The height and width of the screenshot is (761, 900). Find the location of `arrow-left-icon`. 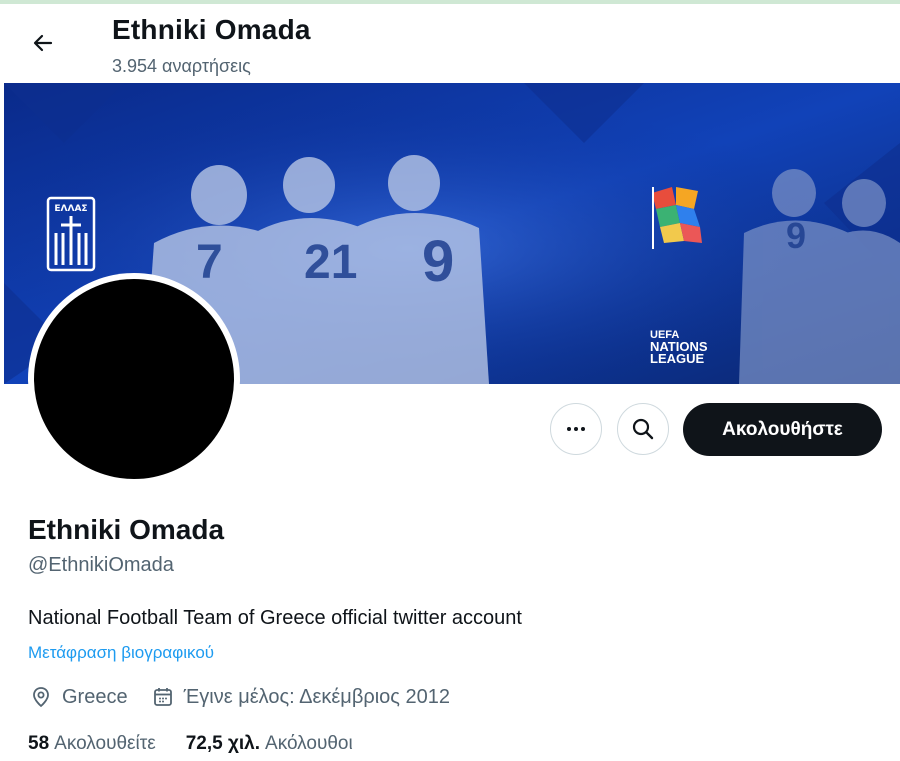

arrow-left-icon is located at coordinates (43, 43).